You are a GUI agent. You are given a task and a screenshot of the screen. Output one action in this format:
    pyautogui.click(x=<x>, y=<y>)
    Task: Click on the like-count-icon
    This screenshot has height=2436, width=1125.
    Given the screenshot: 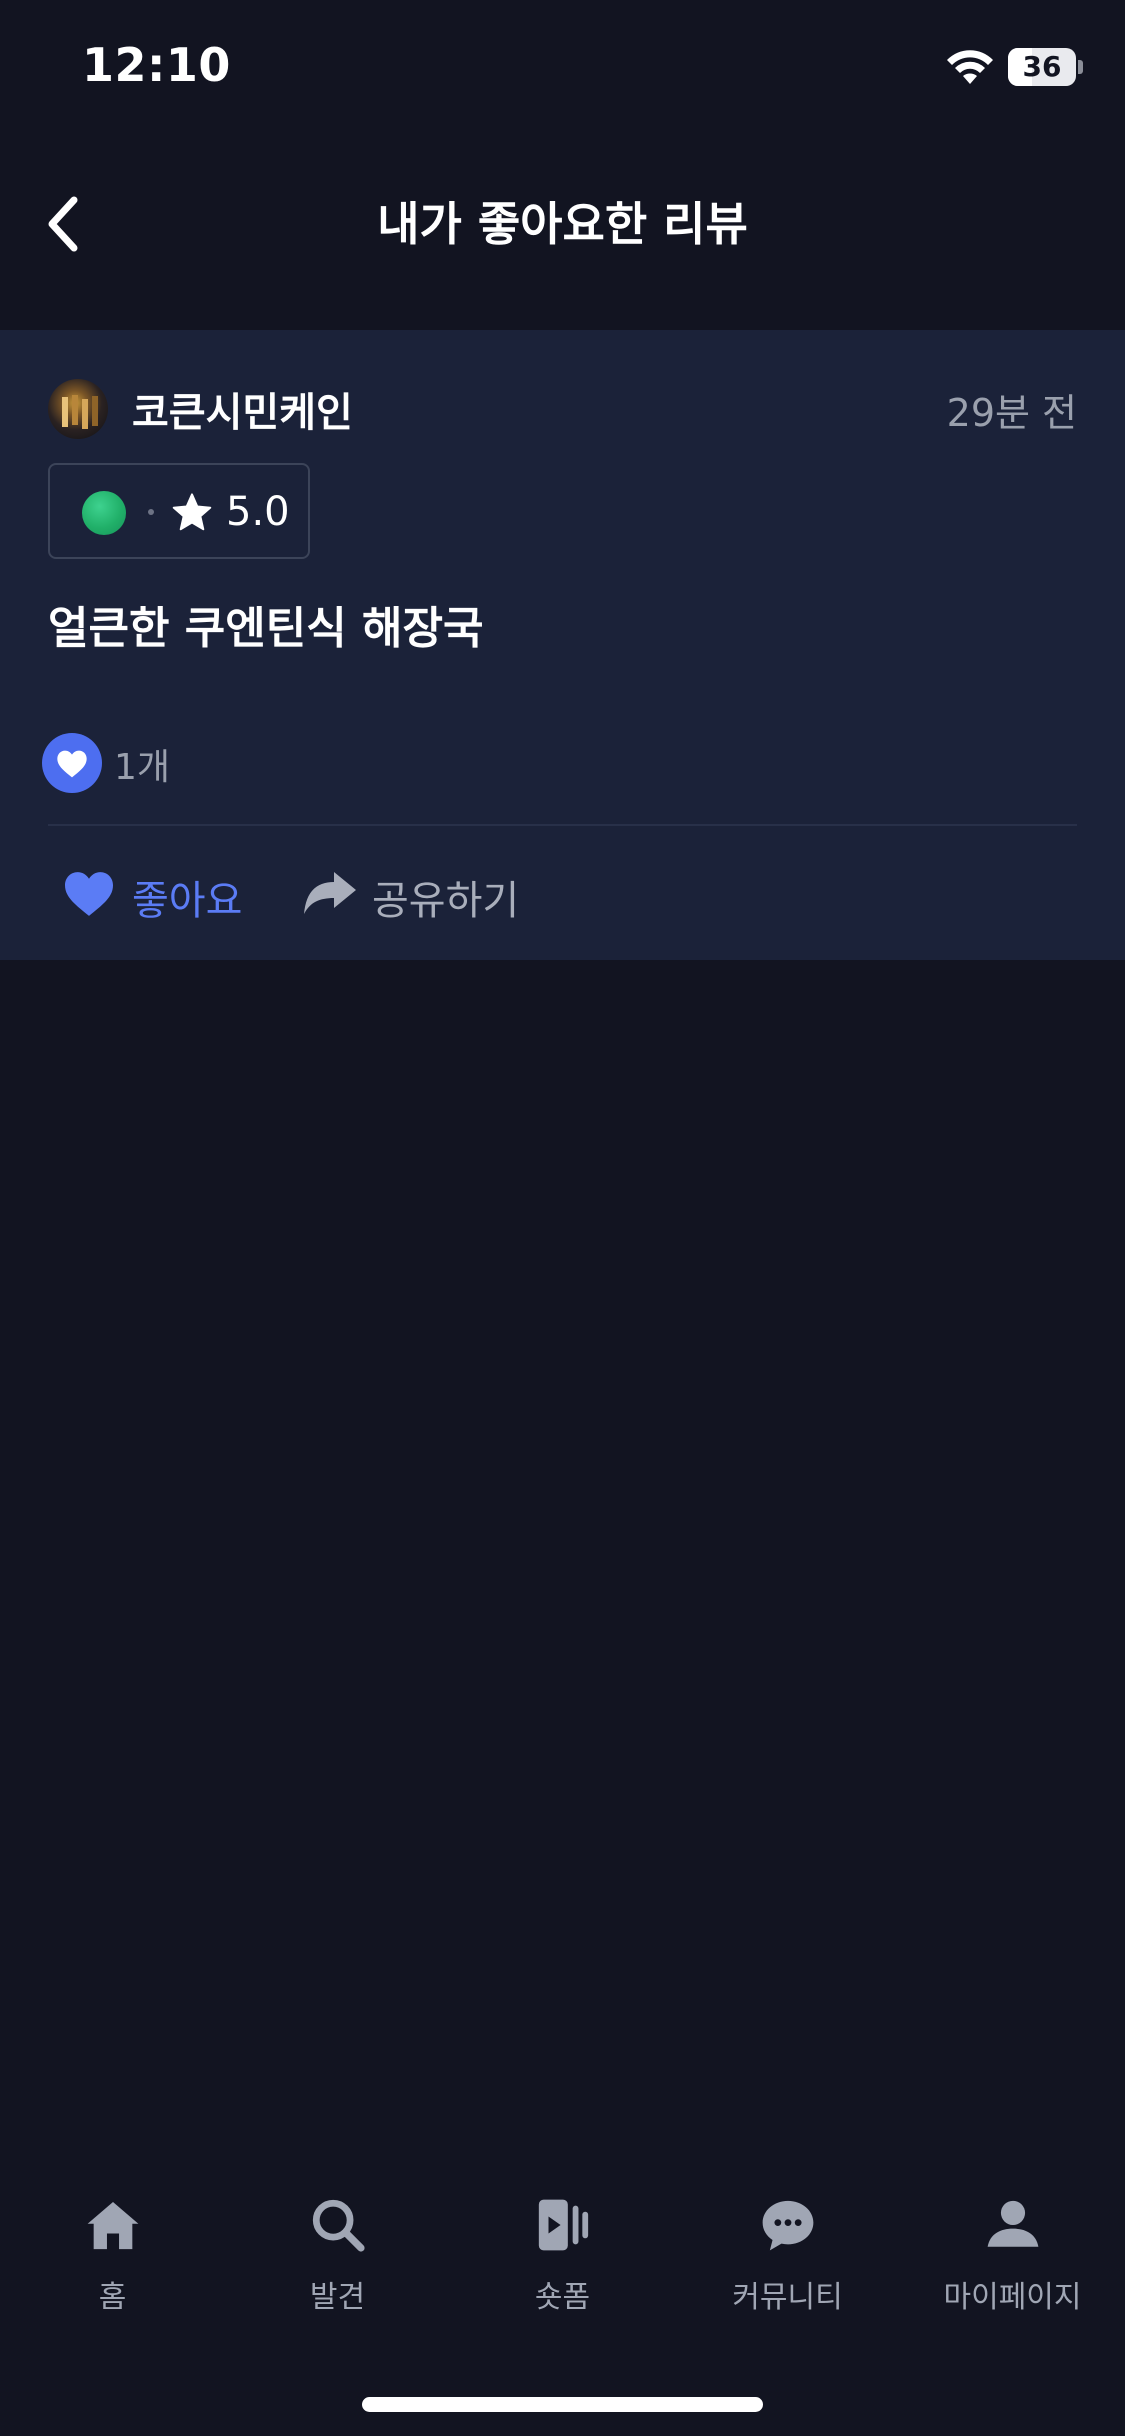 What is the action you would take?
    pyautogui.click(x=72, y=763)
    